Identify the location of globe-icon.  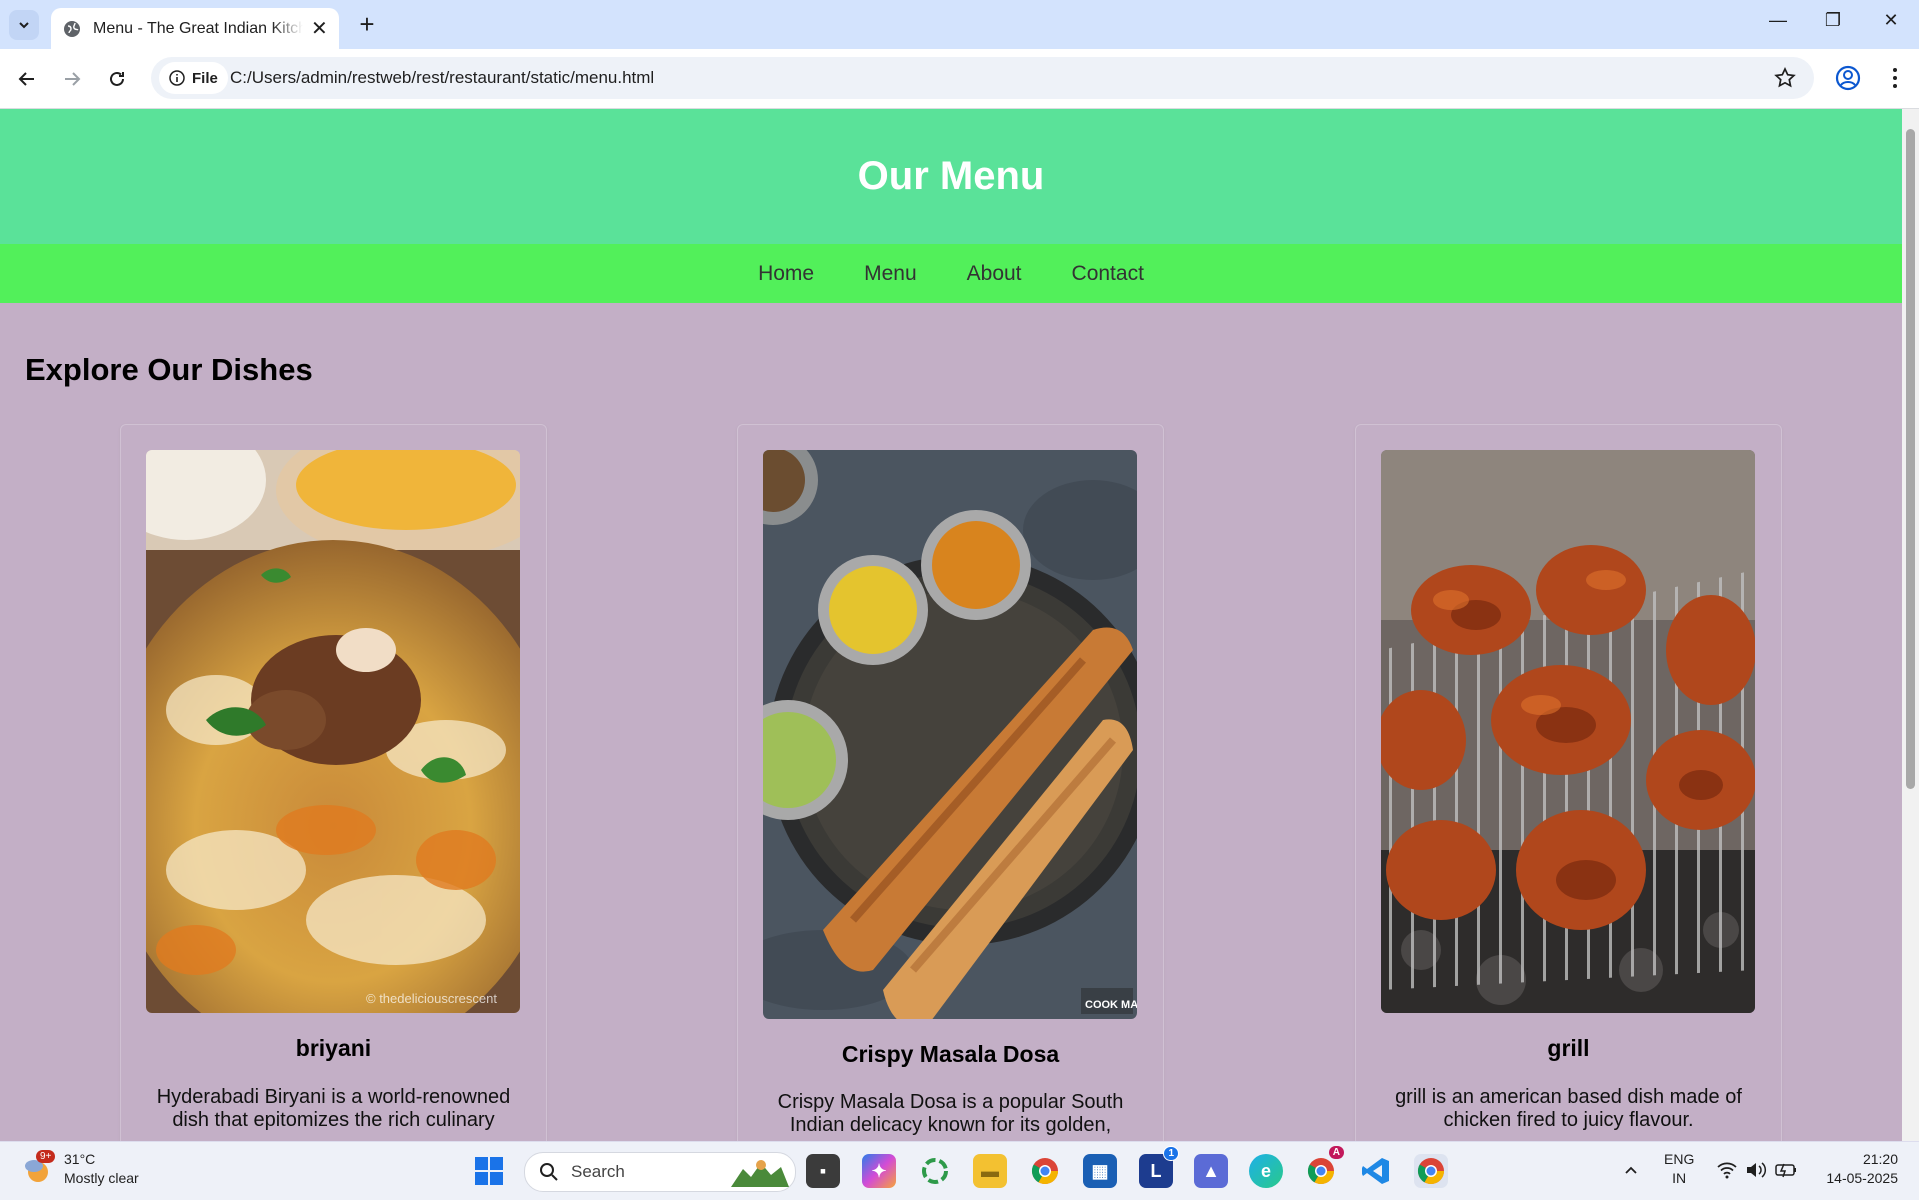
(72, 28).